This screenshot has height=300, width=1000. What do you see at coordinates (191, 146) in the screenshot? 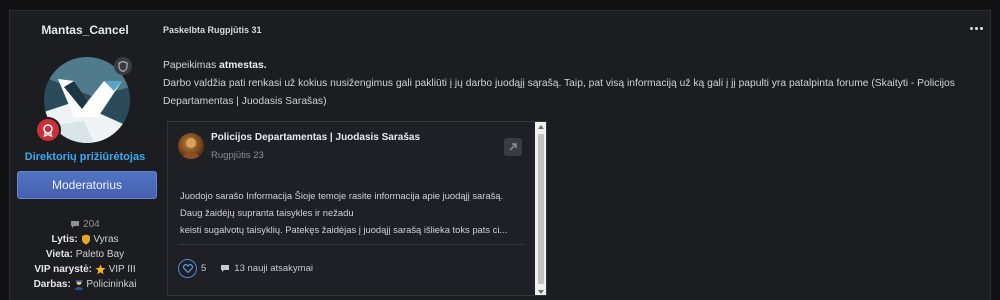
I see `embed-avatar` at bounding box center [191, 146].